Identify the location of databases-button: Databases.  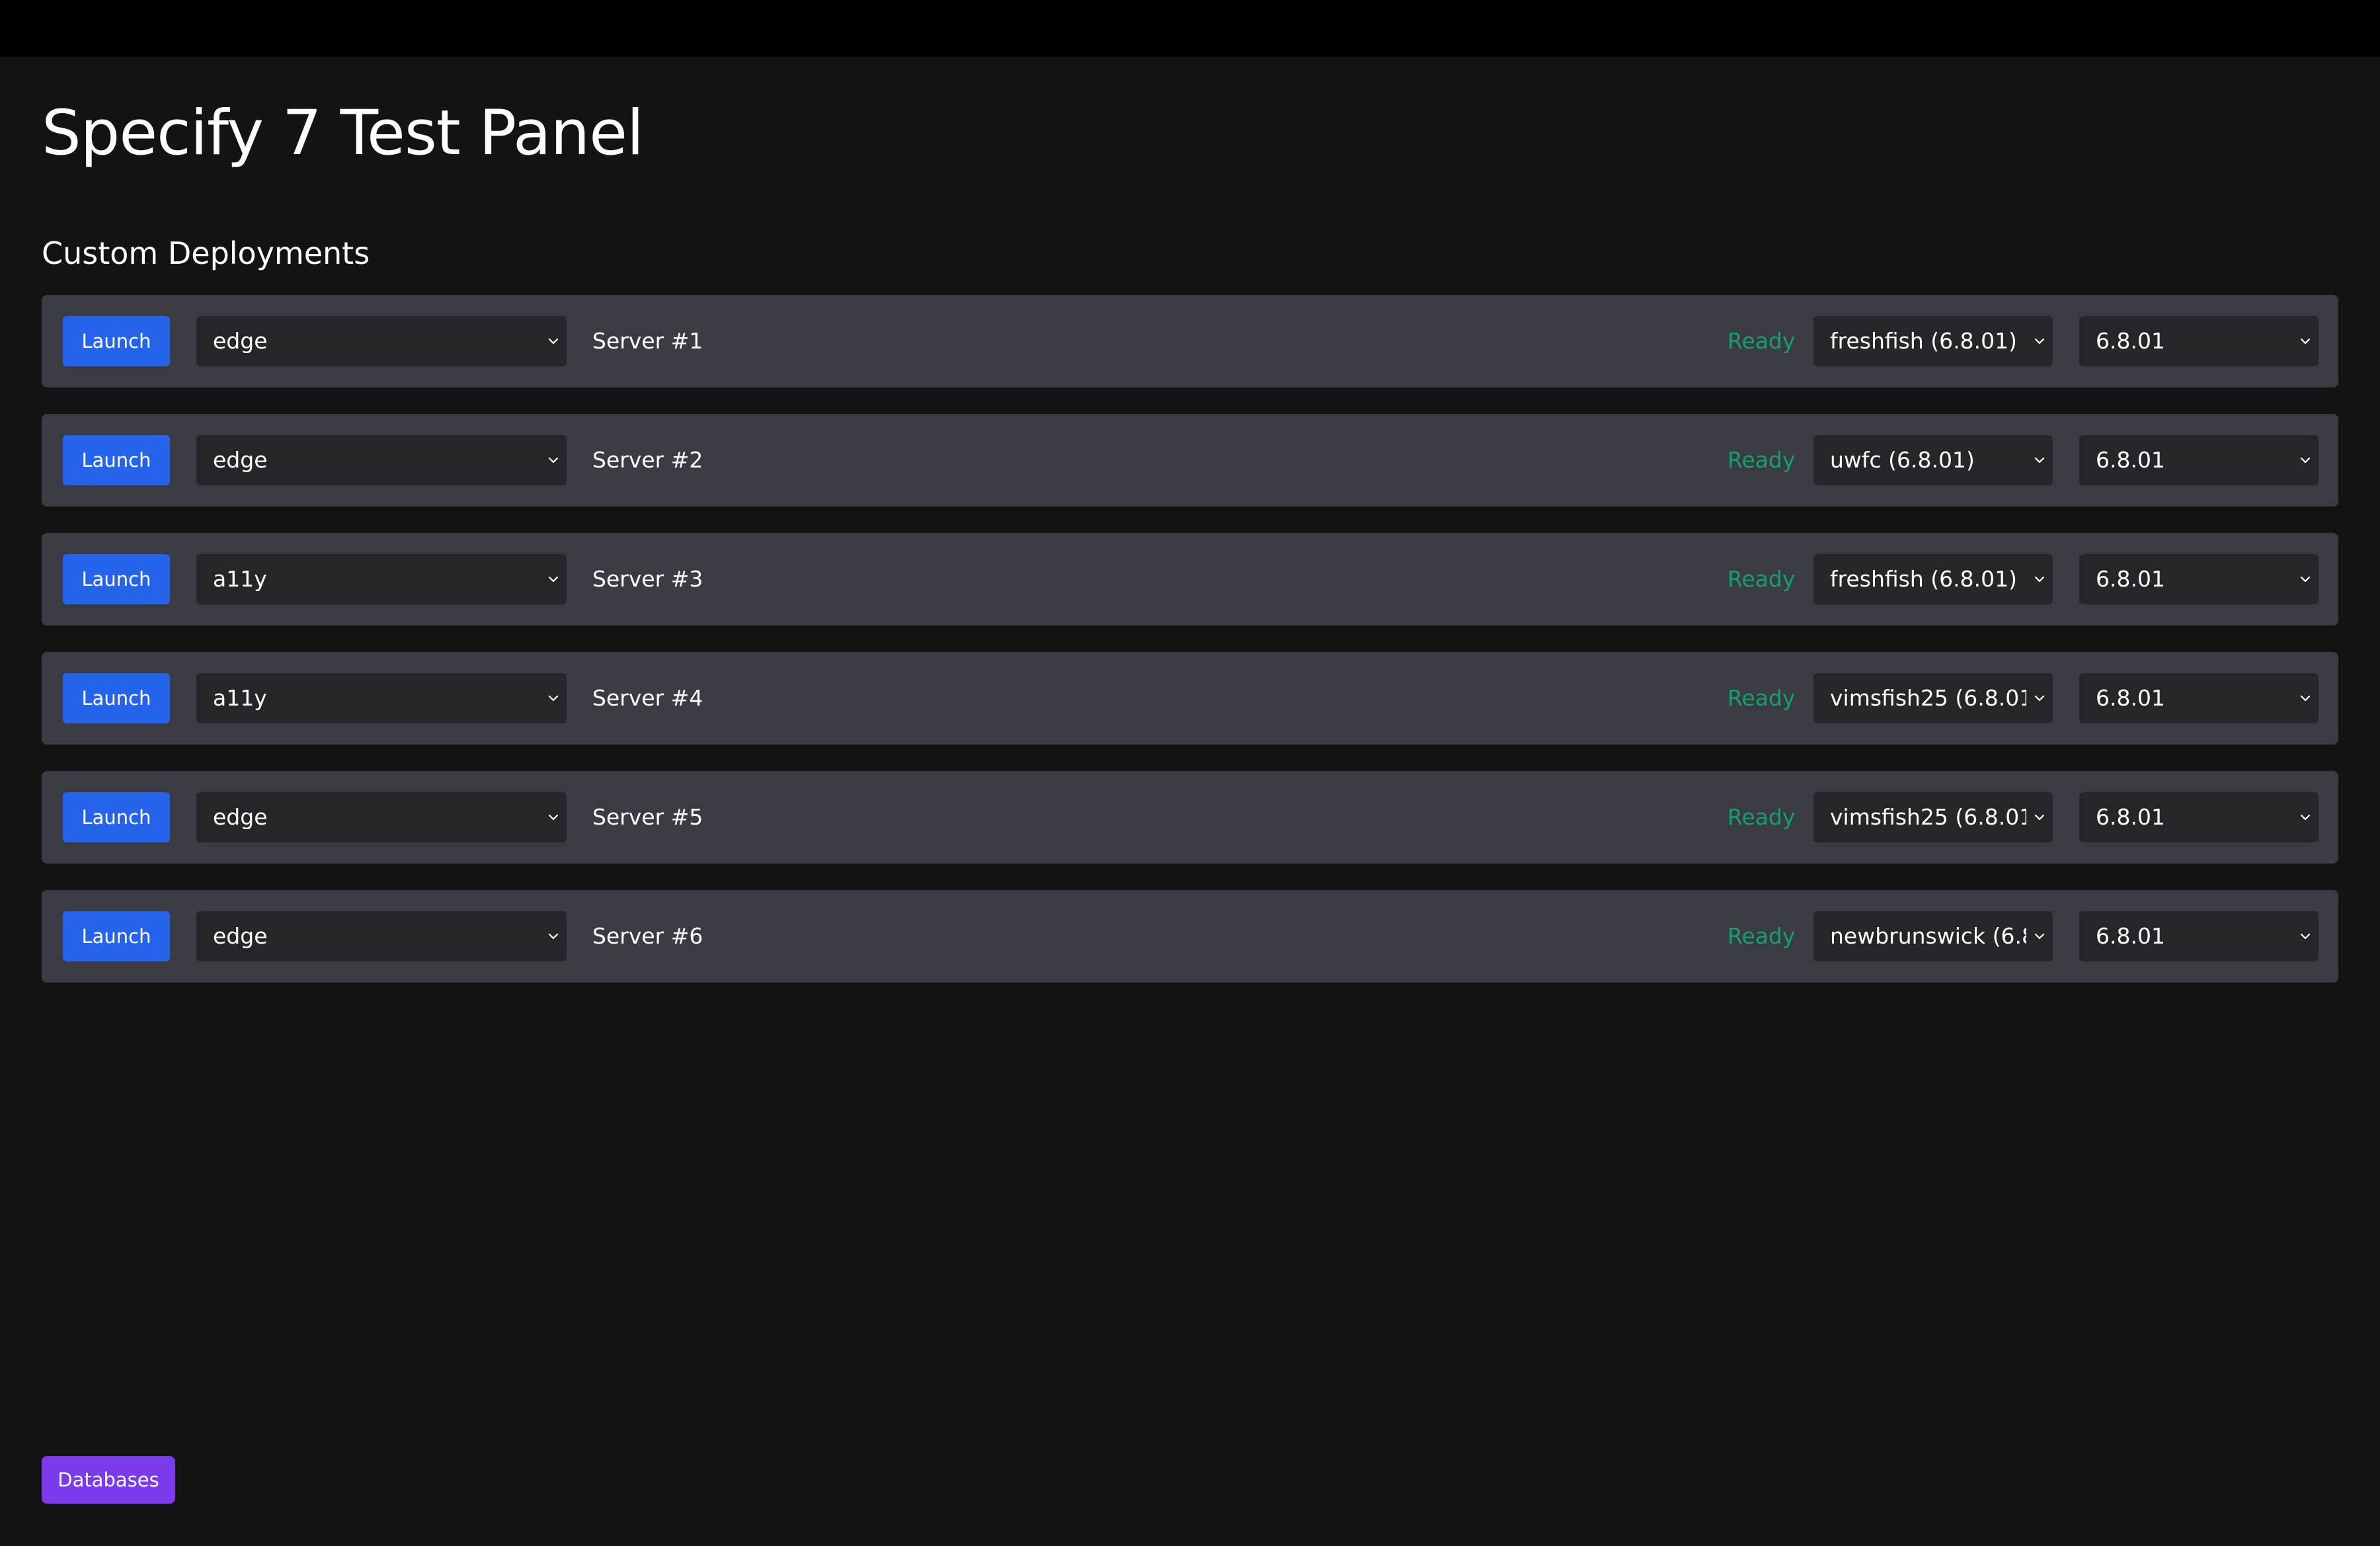
(108, 1480).